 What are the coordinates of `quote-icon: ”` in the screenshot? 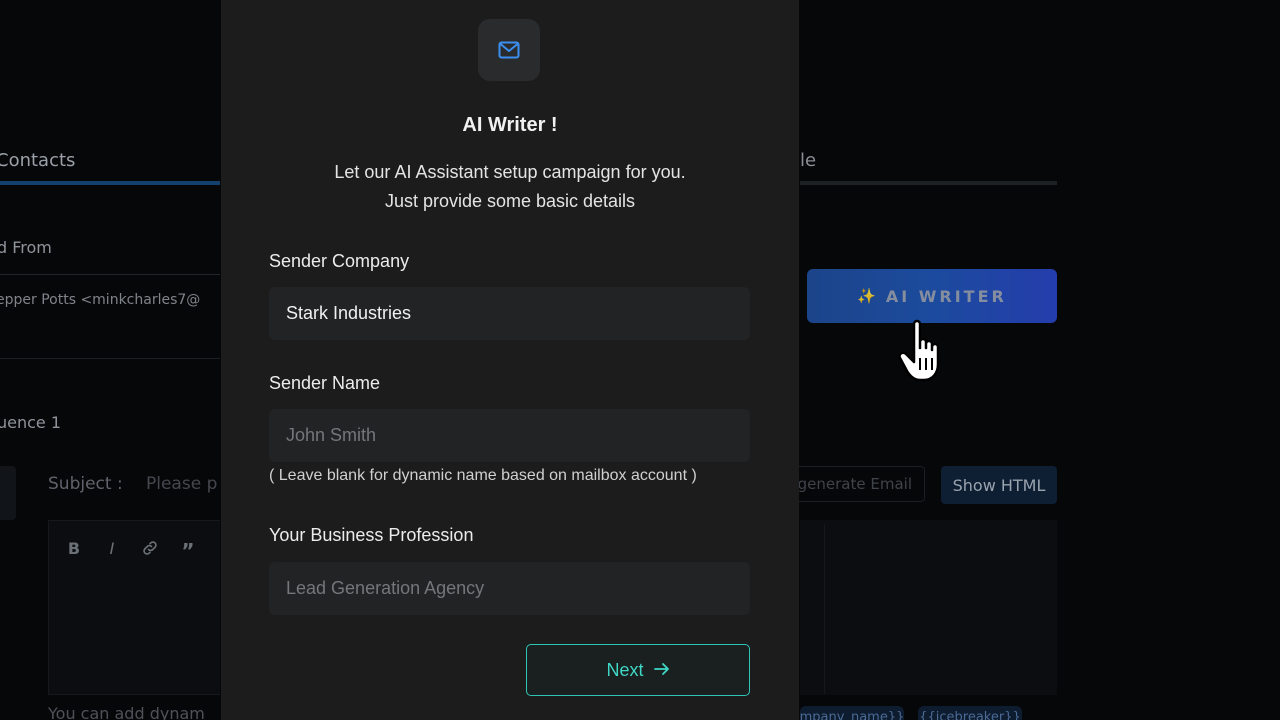 It's located at (188, 551).